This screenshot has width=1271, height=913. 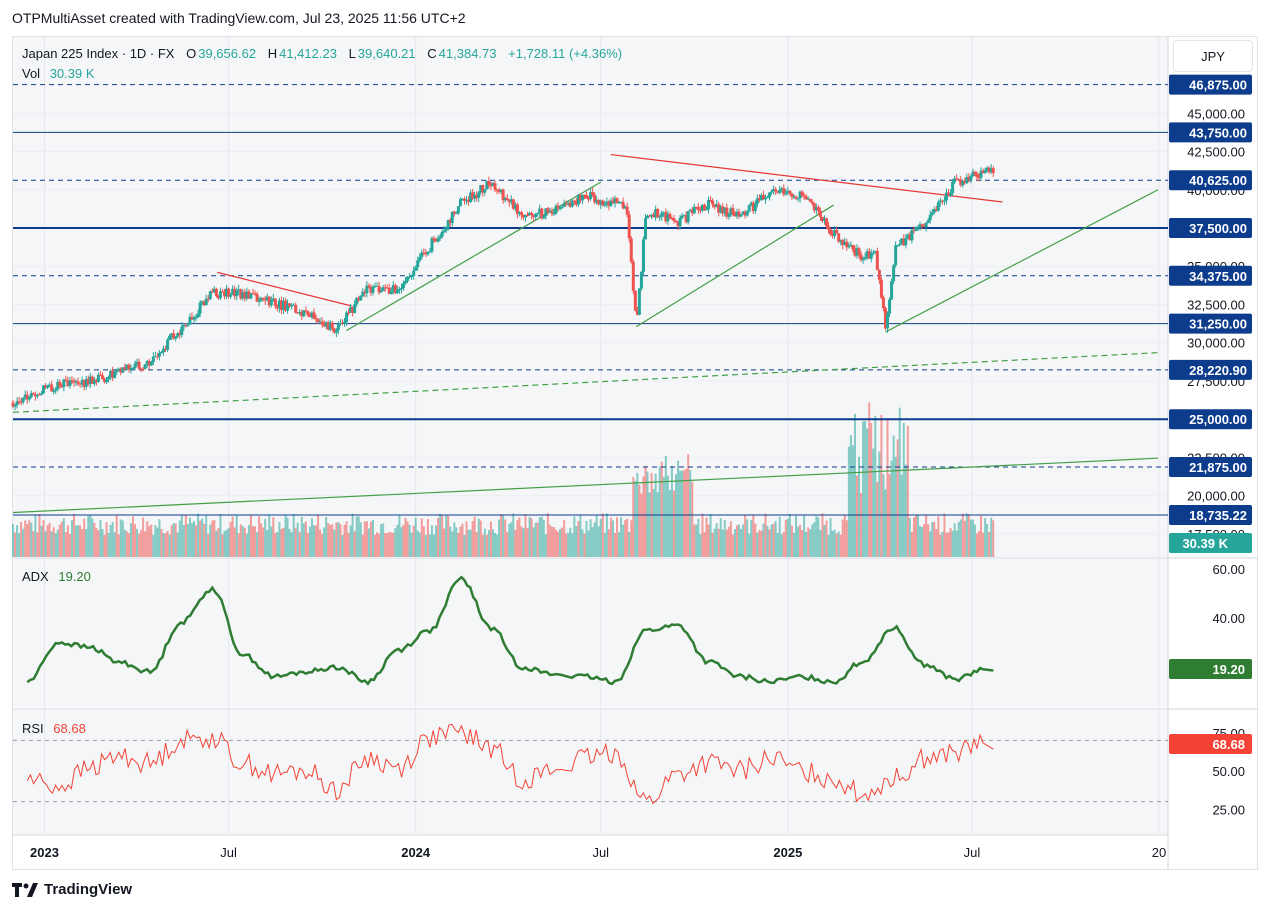 I want to click on volume-badge-label: 30.39 K, so click(x=1205, y=543).